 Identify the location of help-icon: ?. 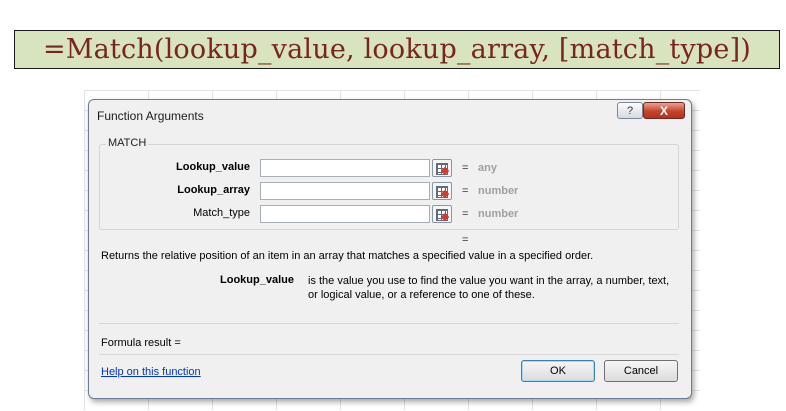
(630, 110).